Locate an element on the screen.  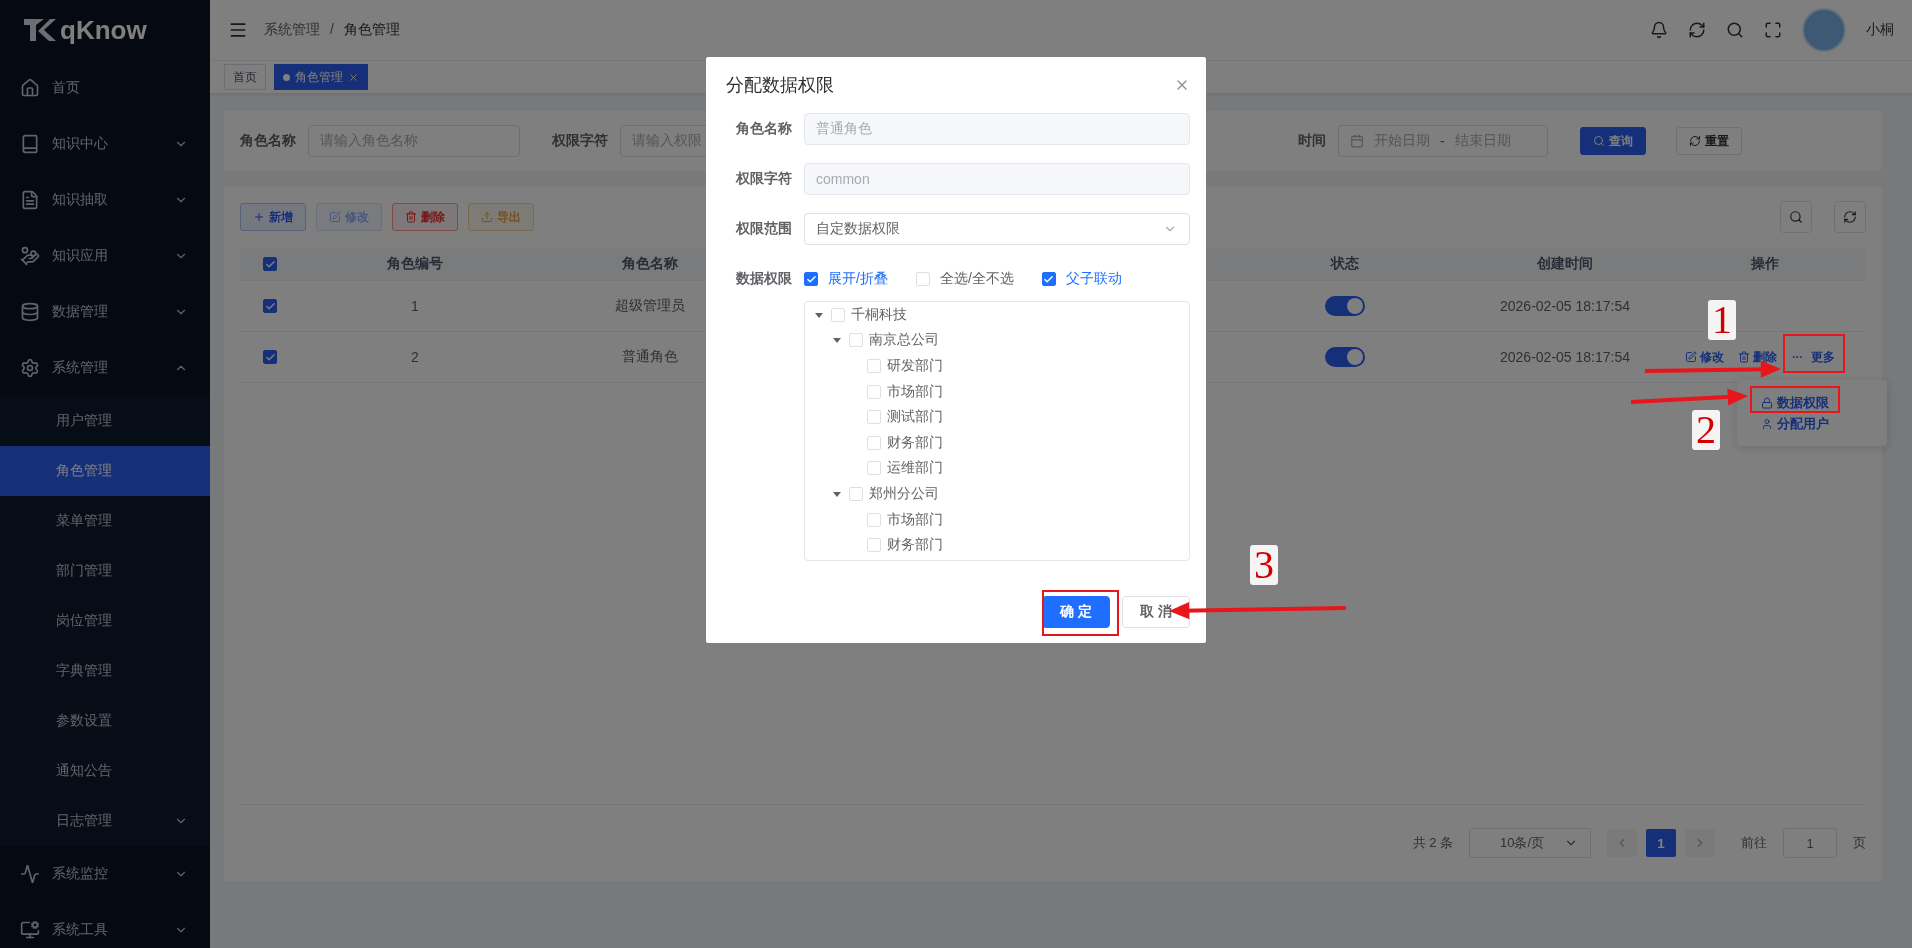
input-field: 普通角色 is located at coordinates (997, 129).